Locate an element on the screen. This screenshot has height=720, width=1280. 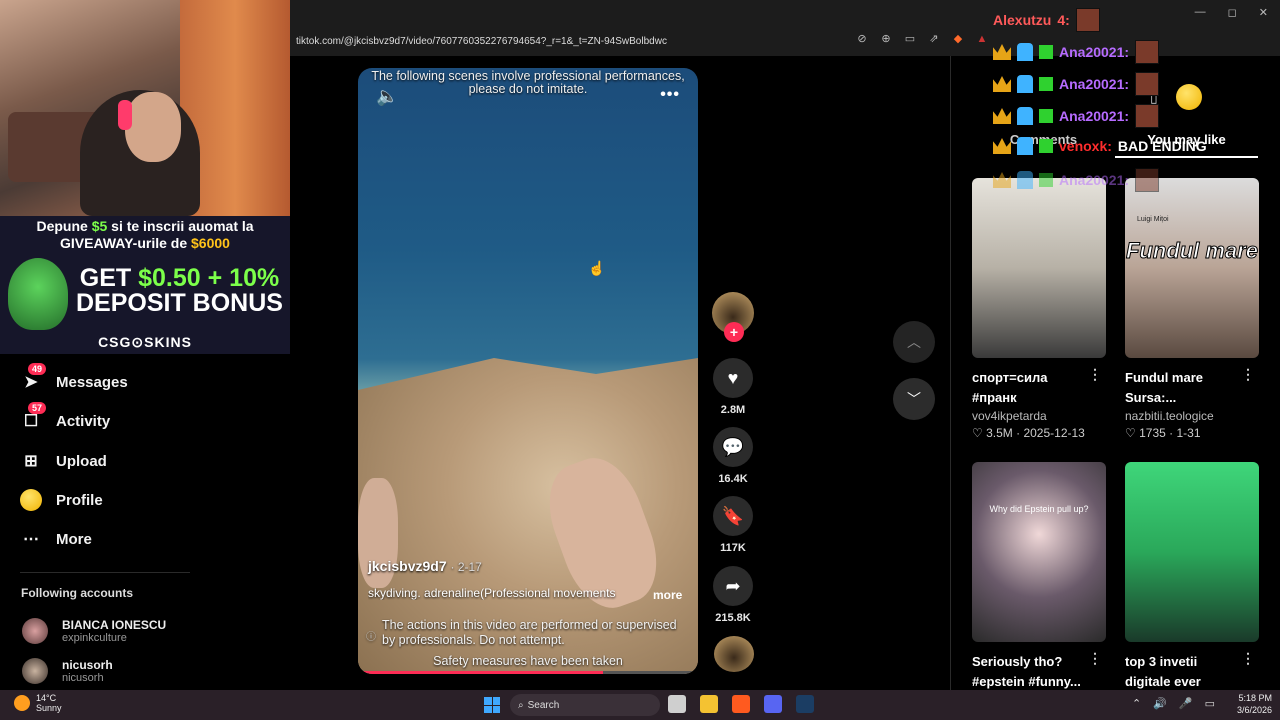
weather-widget: 14°C Sunny is located at coordinates (38, 703).